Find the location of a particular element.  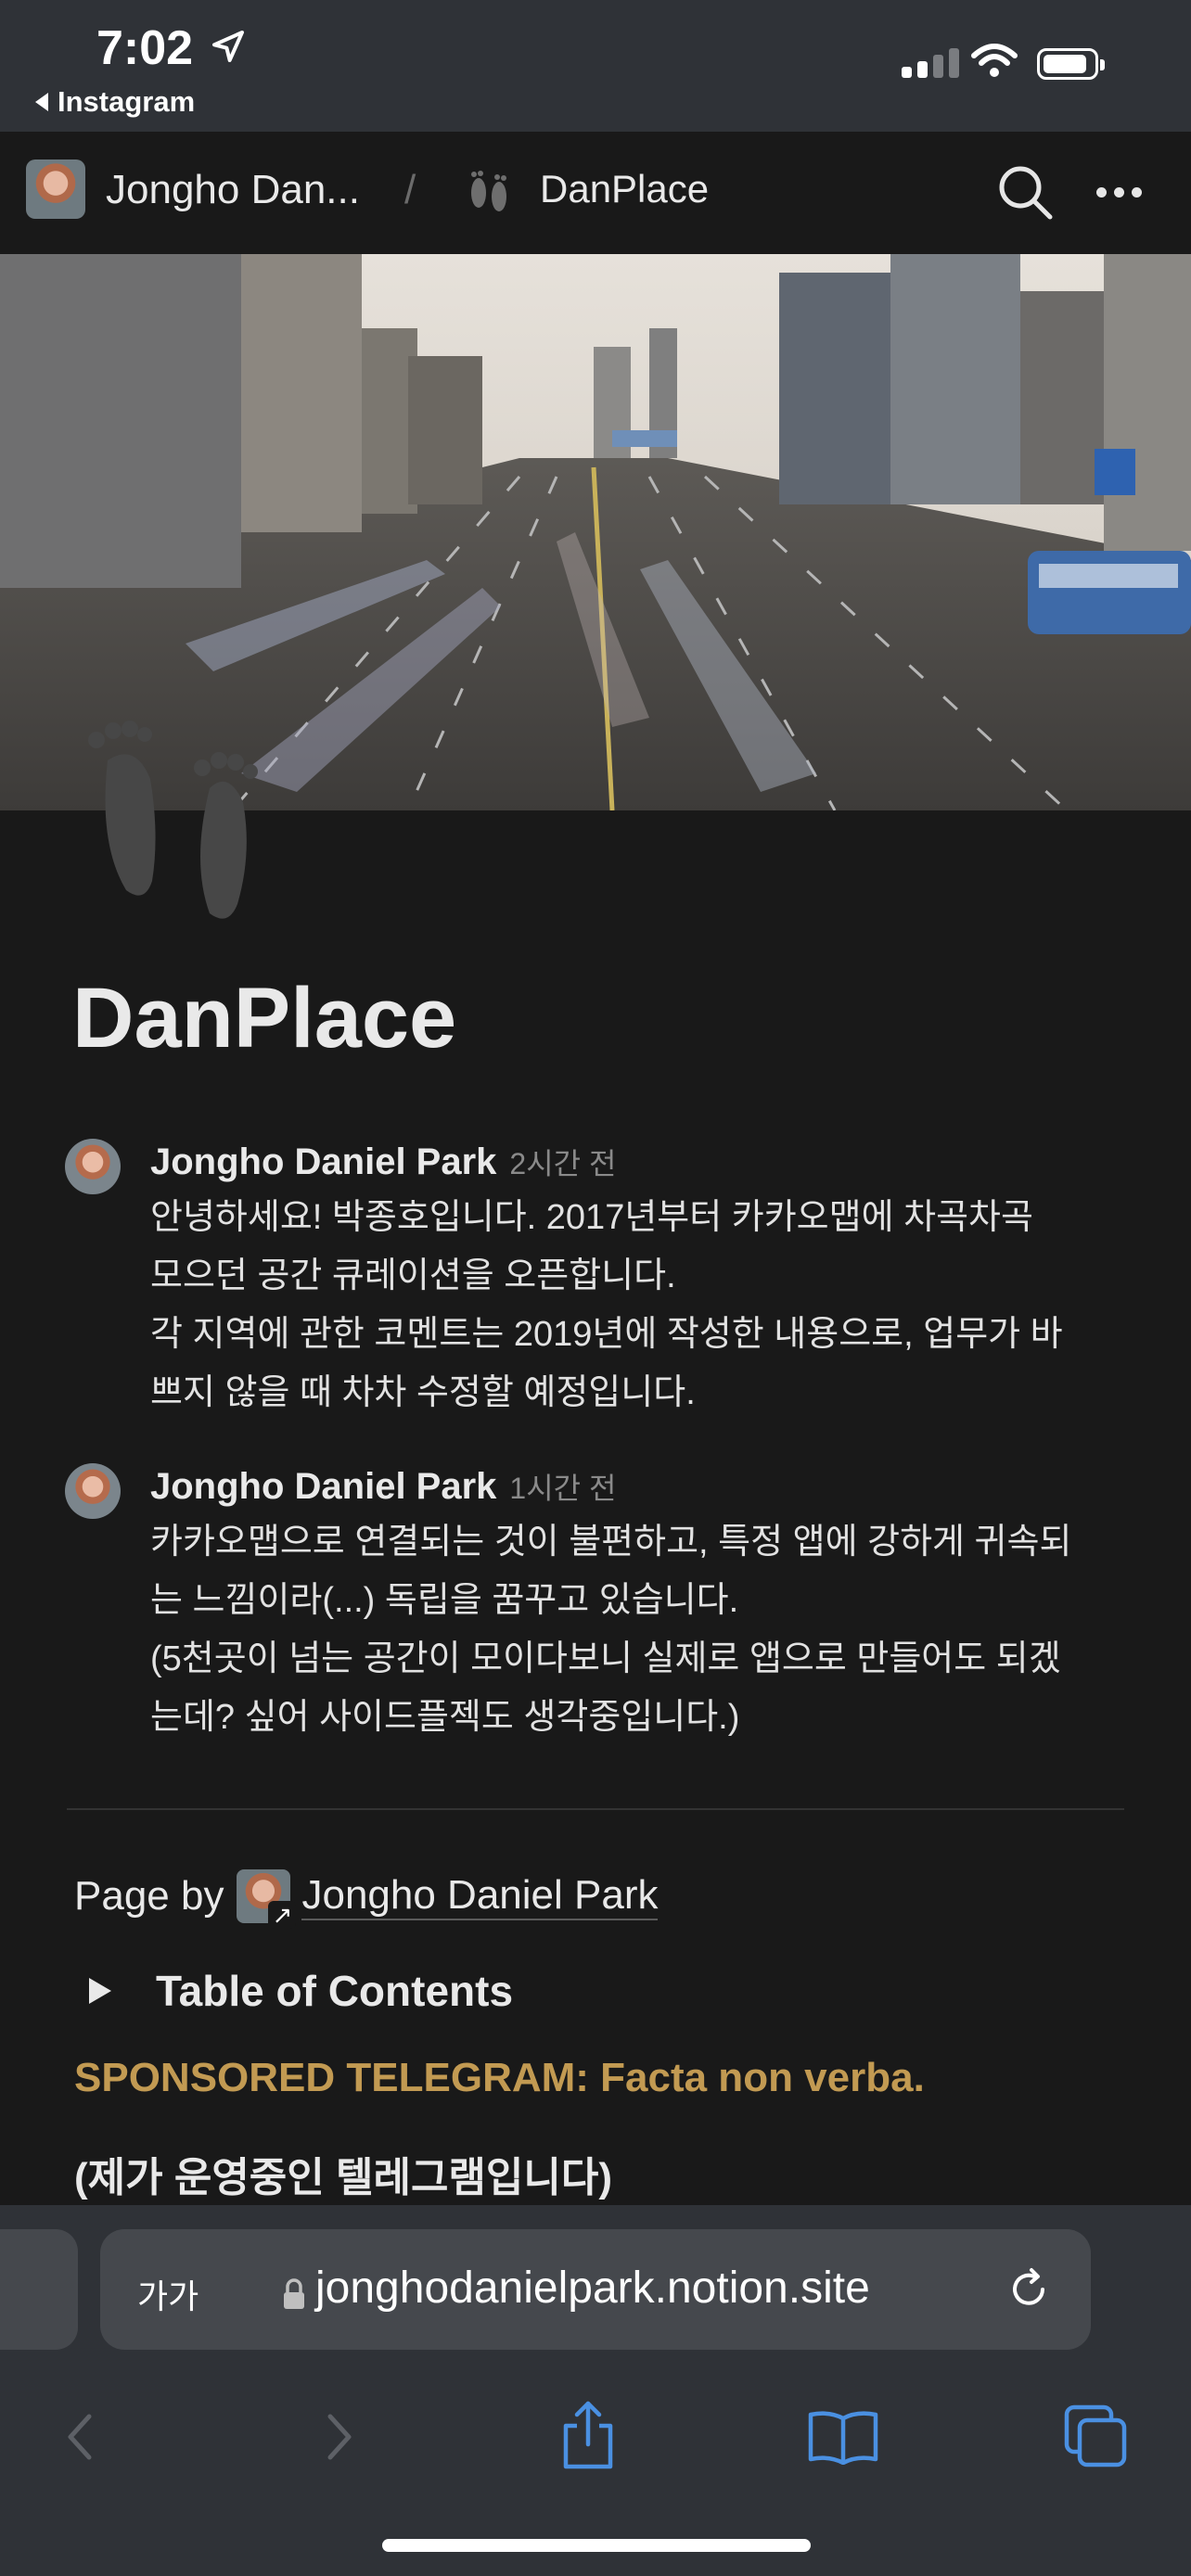

comment-time: 1시간 전 is located at coordinates (563, 1488).